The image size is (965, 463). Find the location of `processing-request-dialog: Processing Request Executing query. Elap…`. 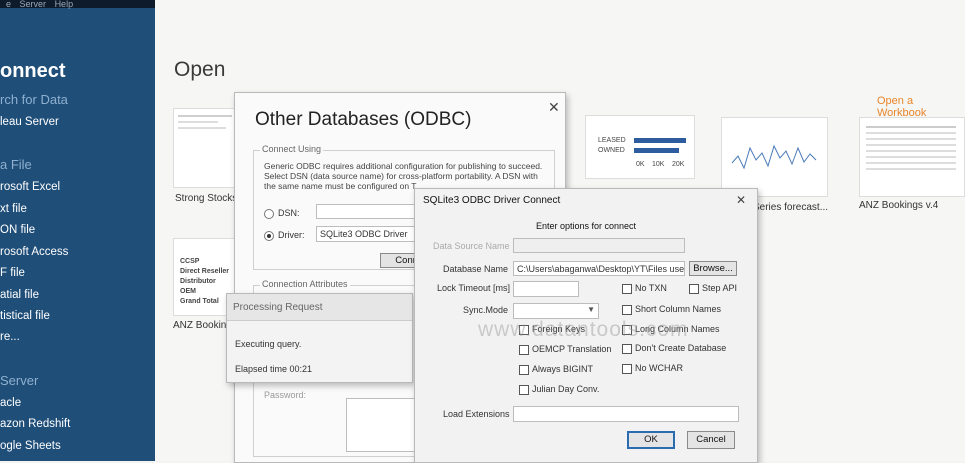

processing-request-dialog: Processing Request Executing query. Elap… is located at coordinates (319, 338).